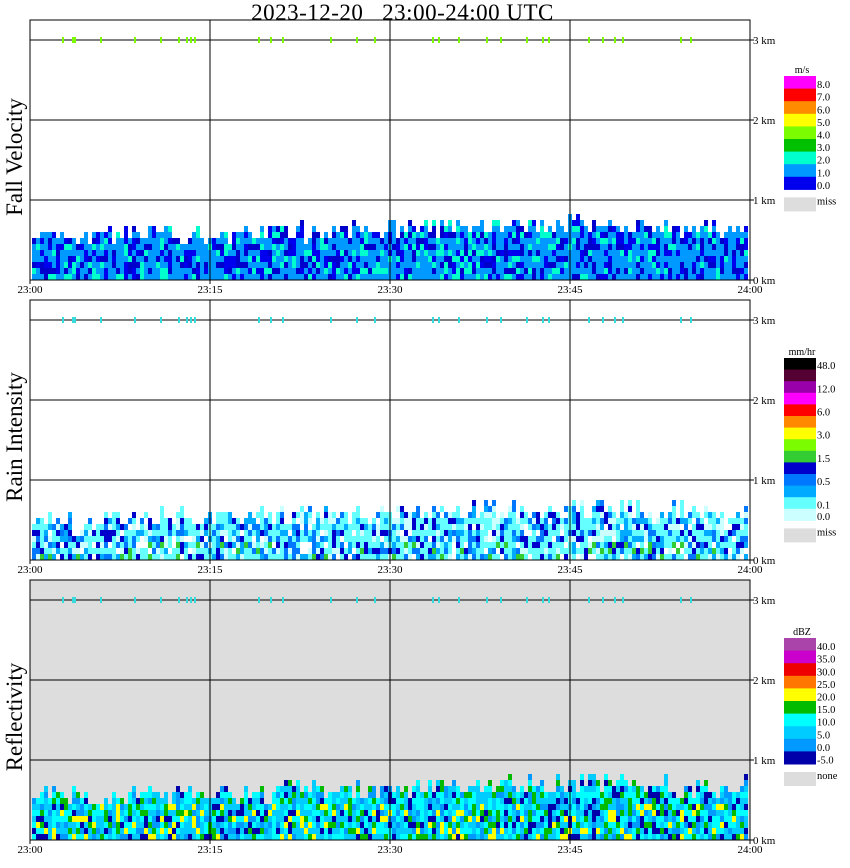 The width and height of the screenshot is (850, 868). What do you see at coordinates (823, 98) in the screenshot?
I see `legend-label: 7.0` at bounding box center [823, 98].